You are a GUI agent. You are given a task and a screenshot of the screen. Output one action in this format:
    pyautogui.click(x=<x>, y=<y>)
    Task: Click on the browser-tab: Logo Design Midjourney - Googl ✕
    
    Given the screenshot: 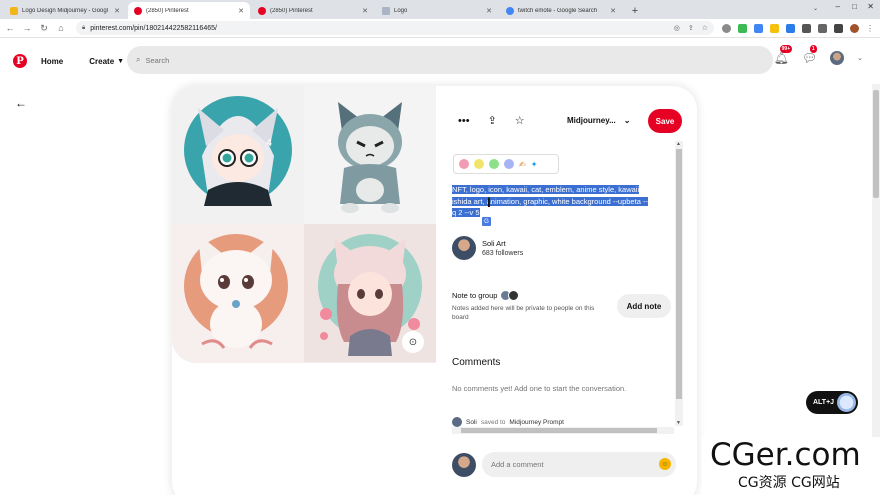 What is the action you would take?
    pyautogui.click(x=65, y=10)
    